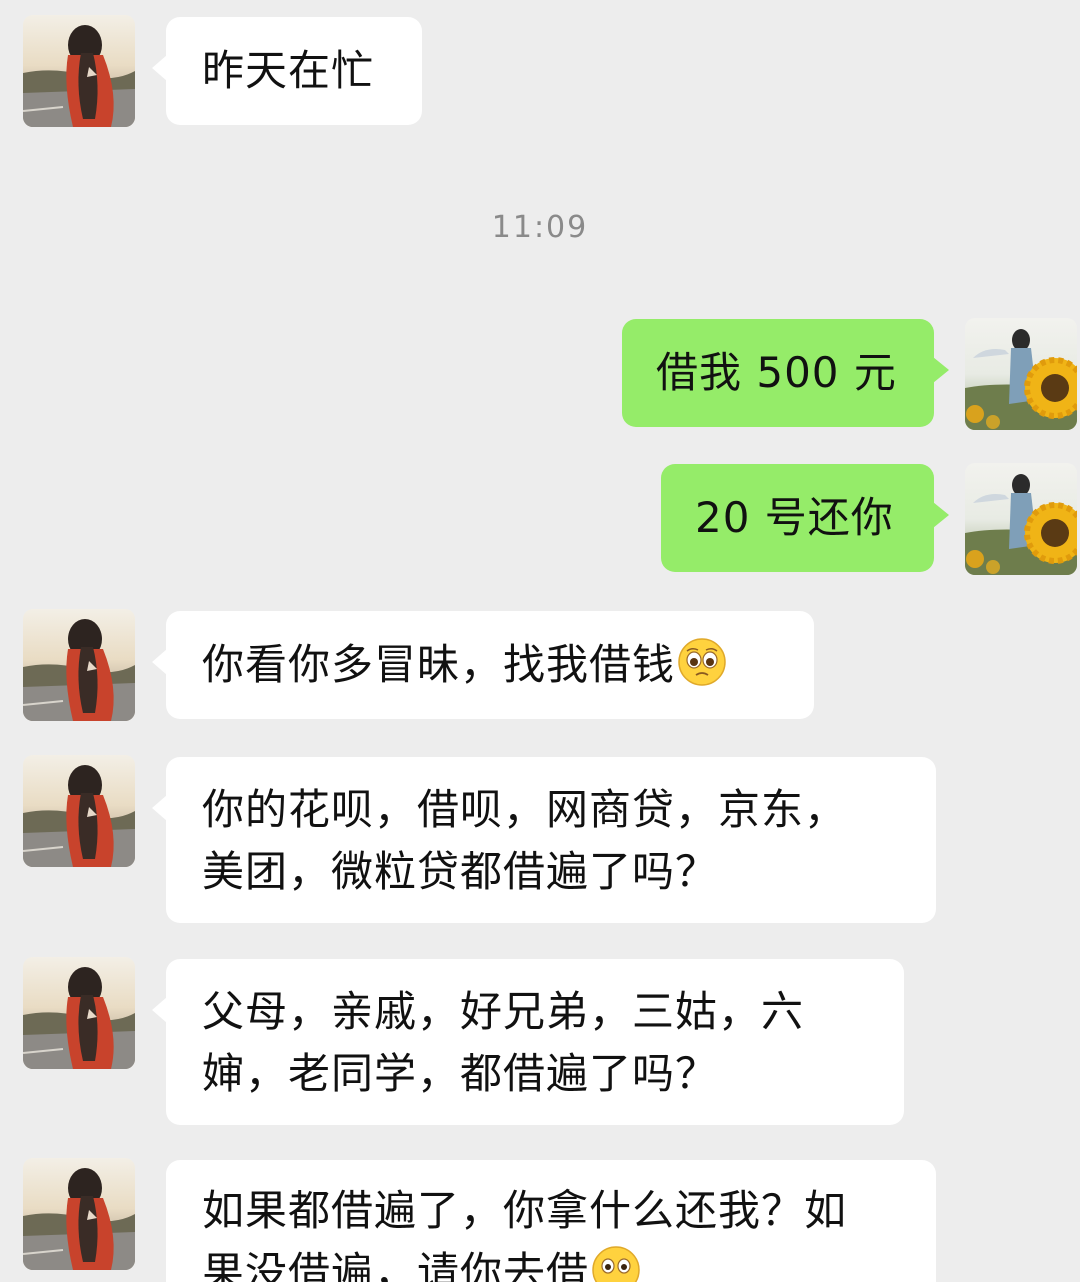 The image size is (1080, 1282). I want to click on message-bubble-incoming: 你看你多冒昧，找我借钱, so click(483, 665).